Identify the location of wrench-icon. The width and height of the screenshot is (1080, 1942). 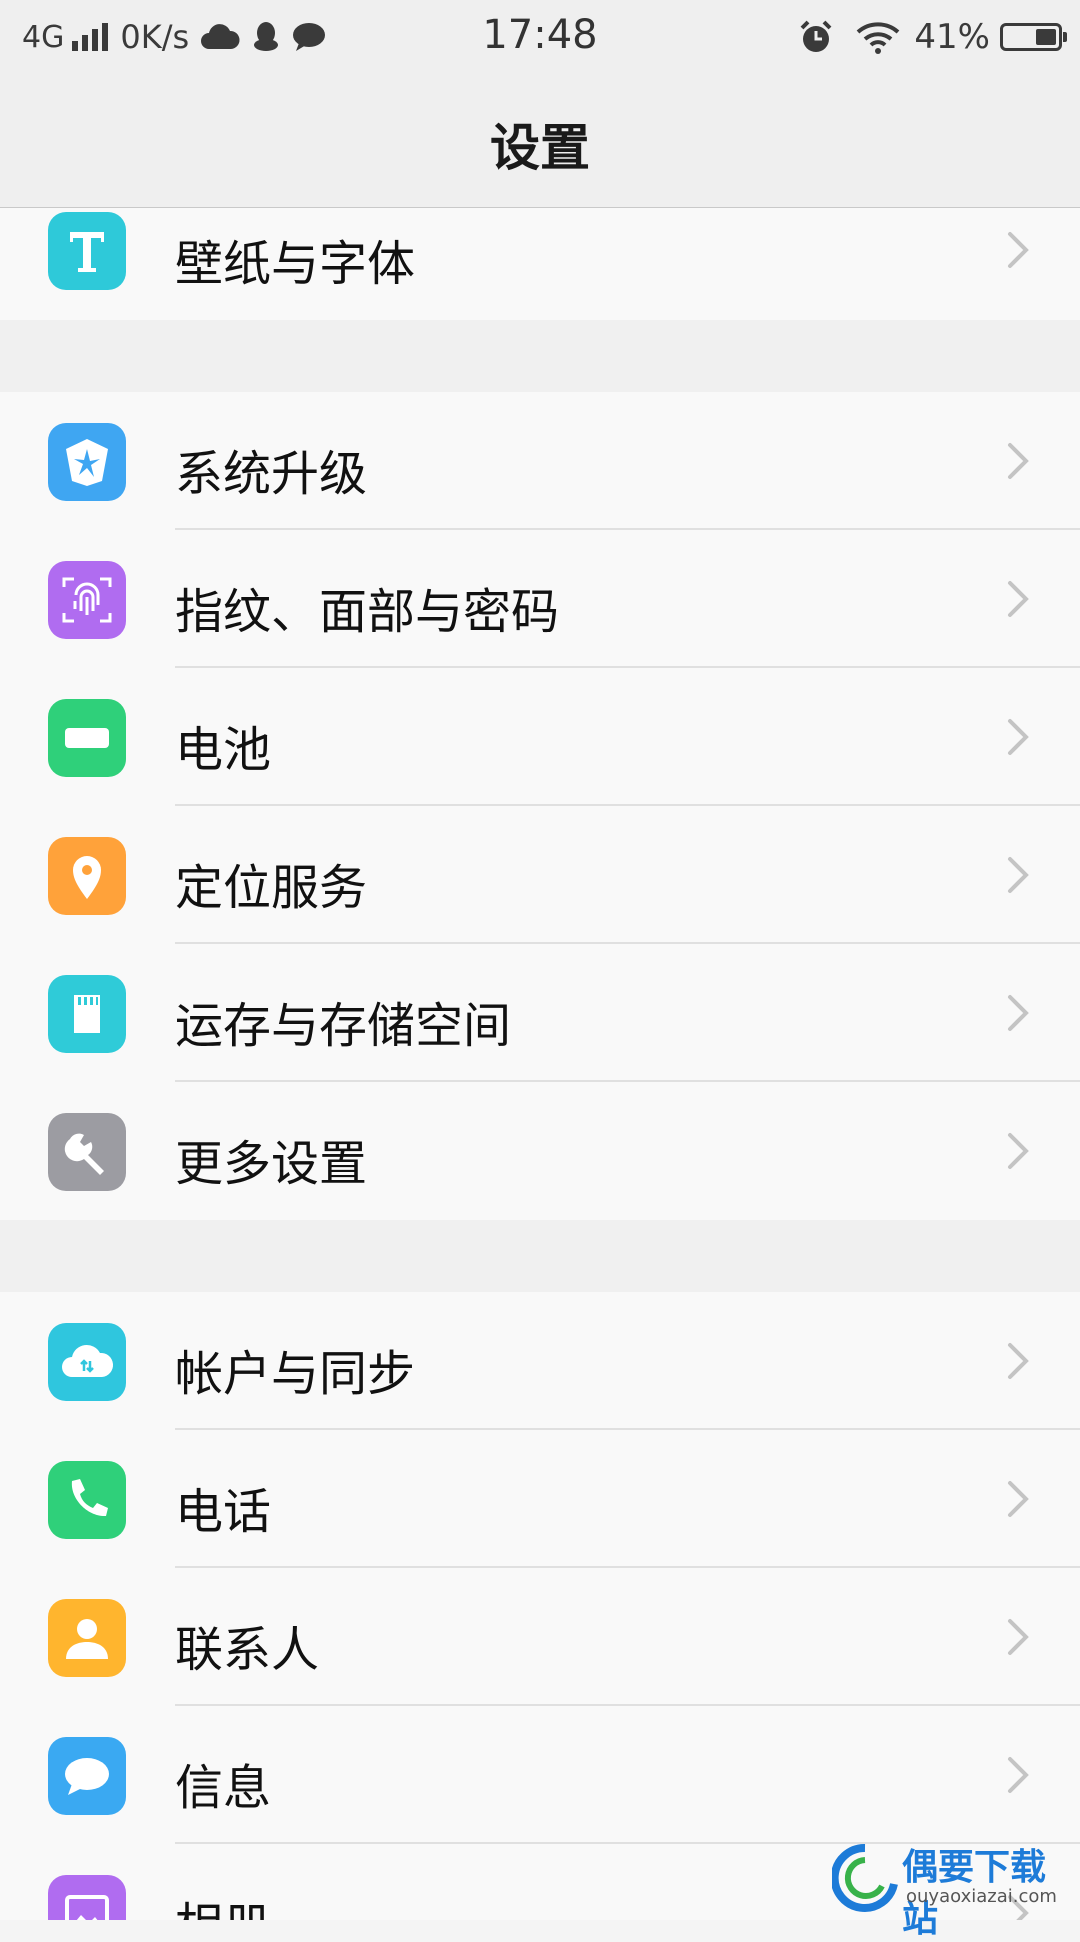
(87, 1152).